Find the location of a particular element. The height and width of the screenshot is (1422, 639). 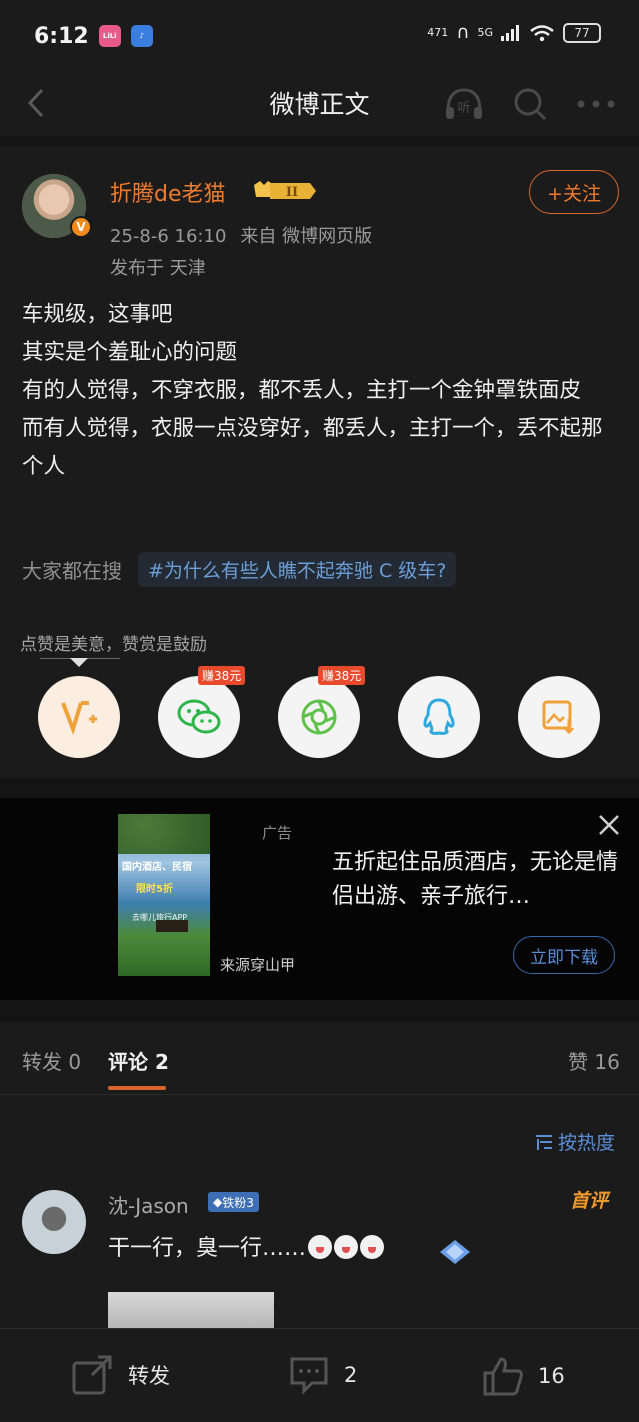

wifi-icon is located at coordinates (542, 32).